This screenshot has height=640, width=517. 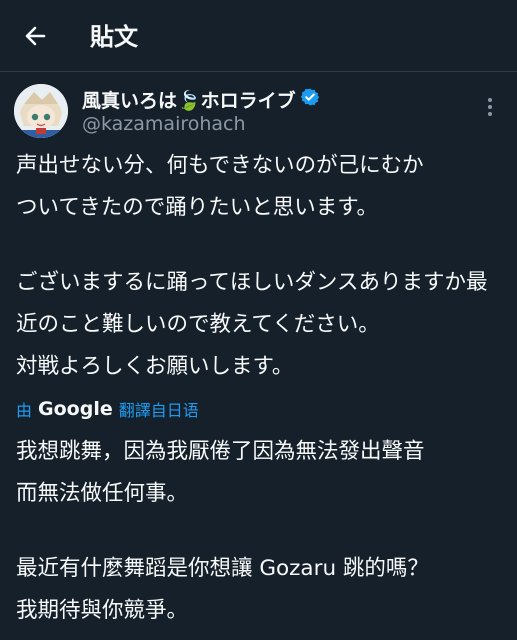 I want to click on translated-line: 我期待與你競爭。, so click(x=102, y=610).